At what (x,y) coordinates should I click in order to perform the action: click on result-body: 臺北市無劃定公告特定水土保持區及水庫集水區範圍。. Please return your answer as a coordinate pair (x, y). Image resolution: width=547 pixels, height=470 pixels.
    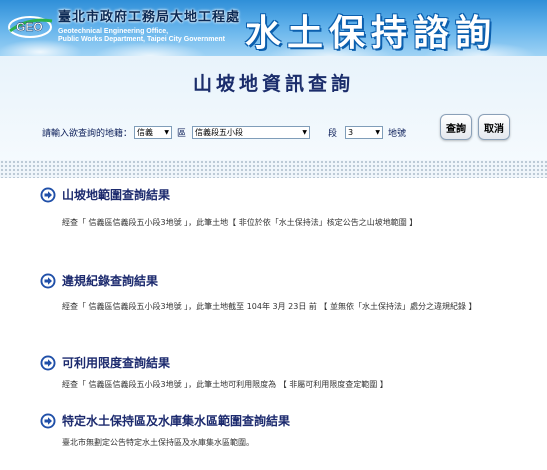
    Looking at the image, I should click on (158, 442).